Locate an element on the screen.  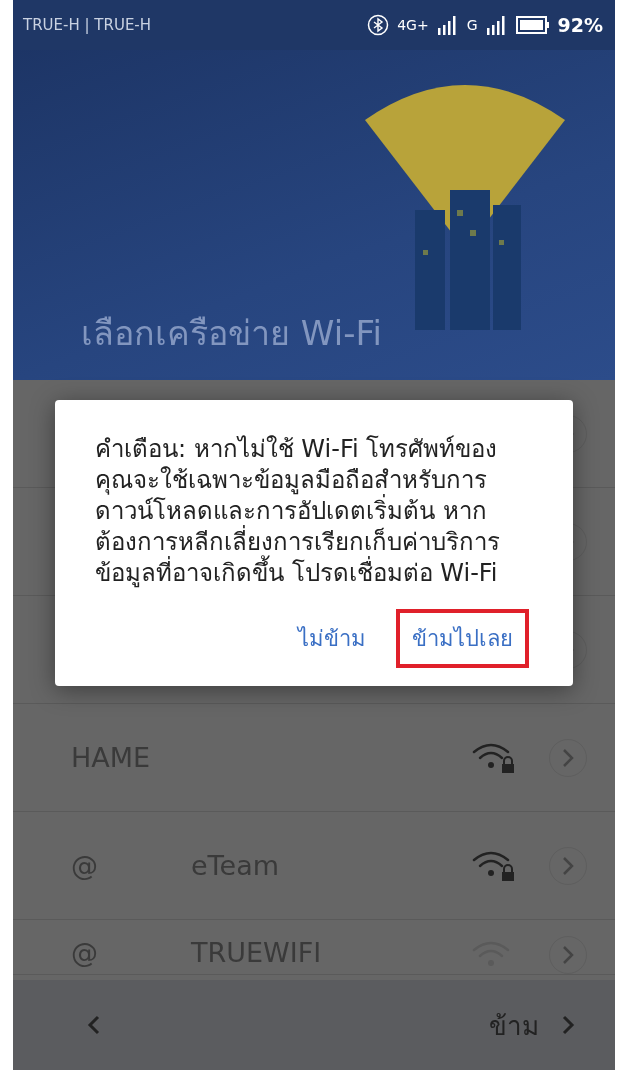
chevron-right-icon is located at coordinates (568, 1025).